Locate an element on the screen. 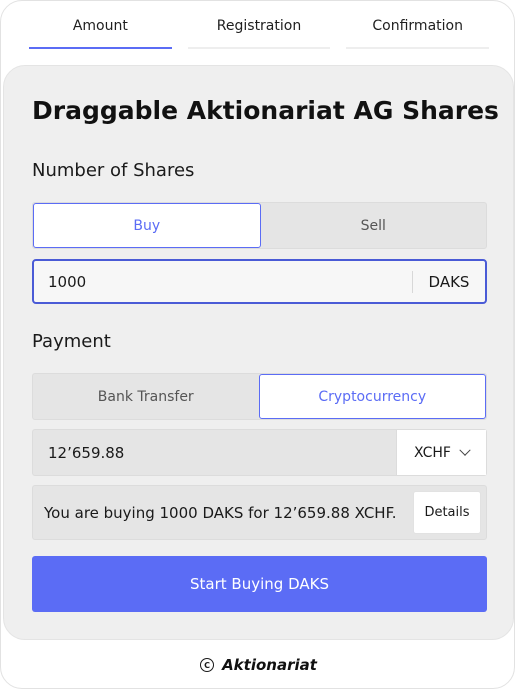 This screenshot has height=689, width=515. bank-transfer-button: Bank Transfer is located at coordinates (146, 396).